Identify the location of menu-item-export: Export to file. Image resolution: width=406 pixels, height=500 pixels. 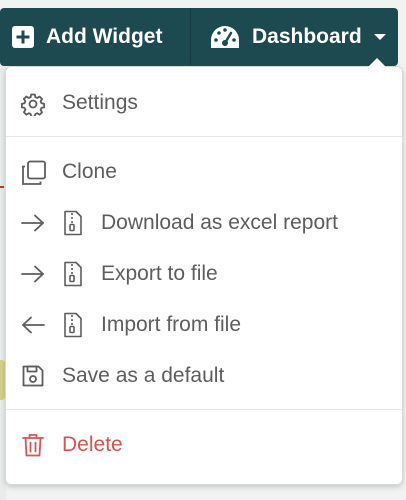
(204, 274).